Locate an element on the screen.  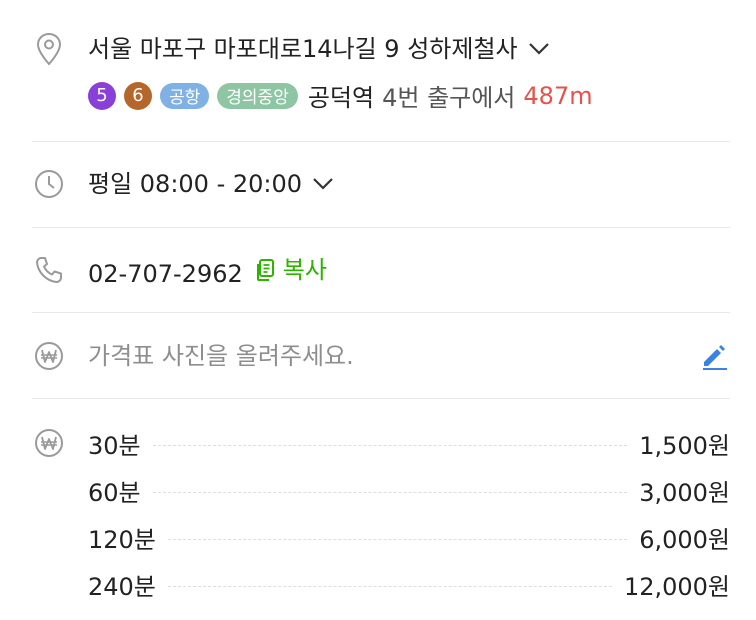
copy-label: 복사 is located at coordinates (304, 270).